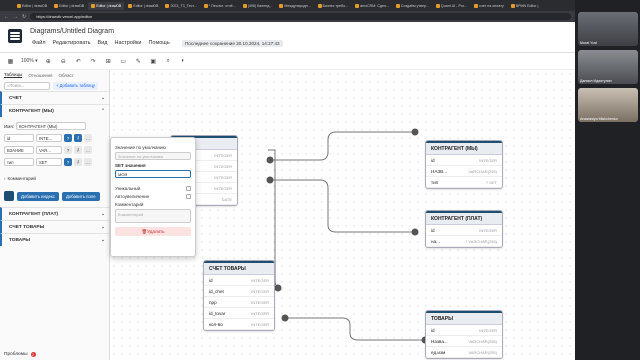  Describe the element at coordinates (239, 324) in the screenshot. I see `table-field-row: кол-во INTEGER` at that location.